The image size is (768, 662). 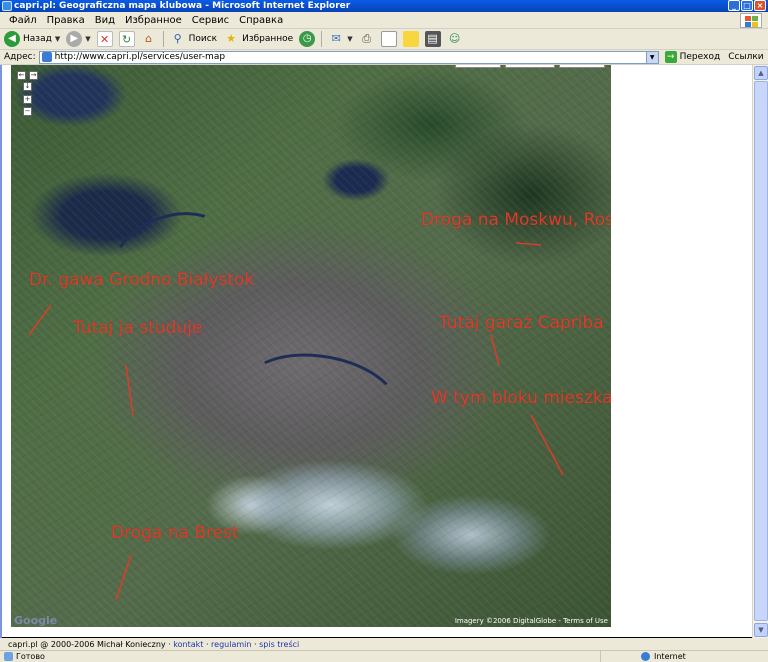 I want to click on arrow-brest, so click(x=123, y=577).